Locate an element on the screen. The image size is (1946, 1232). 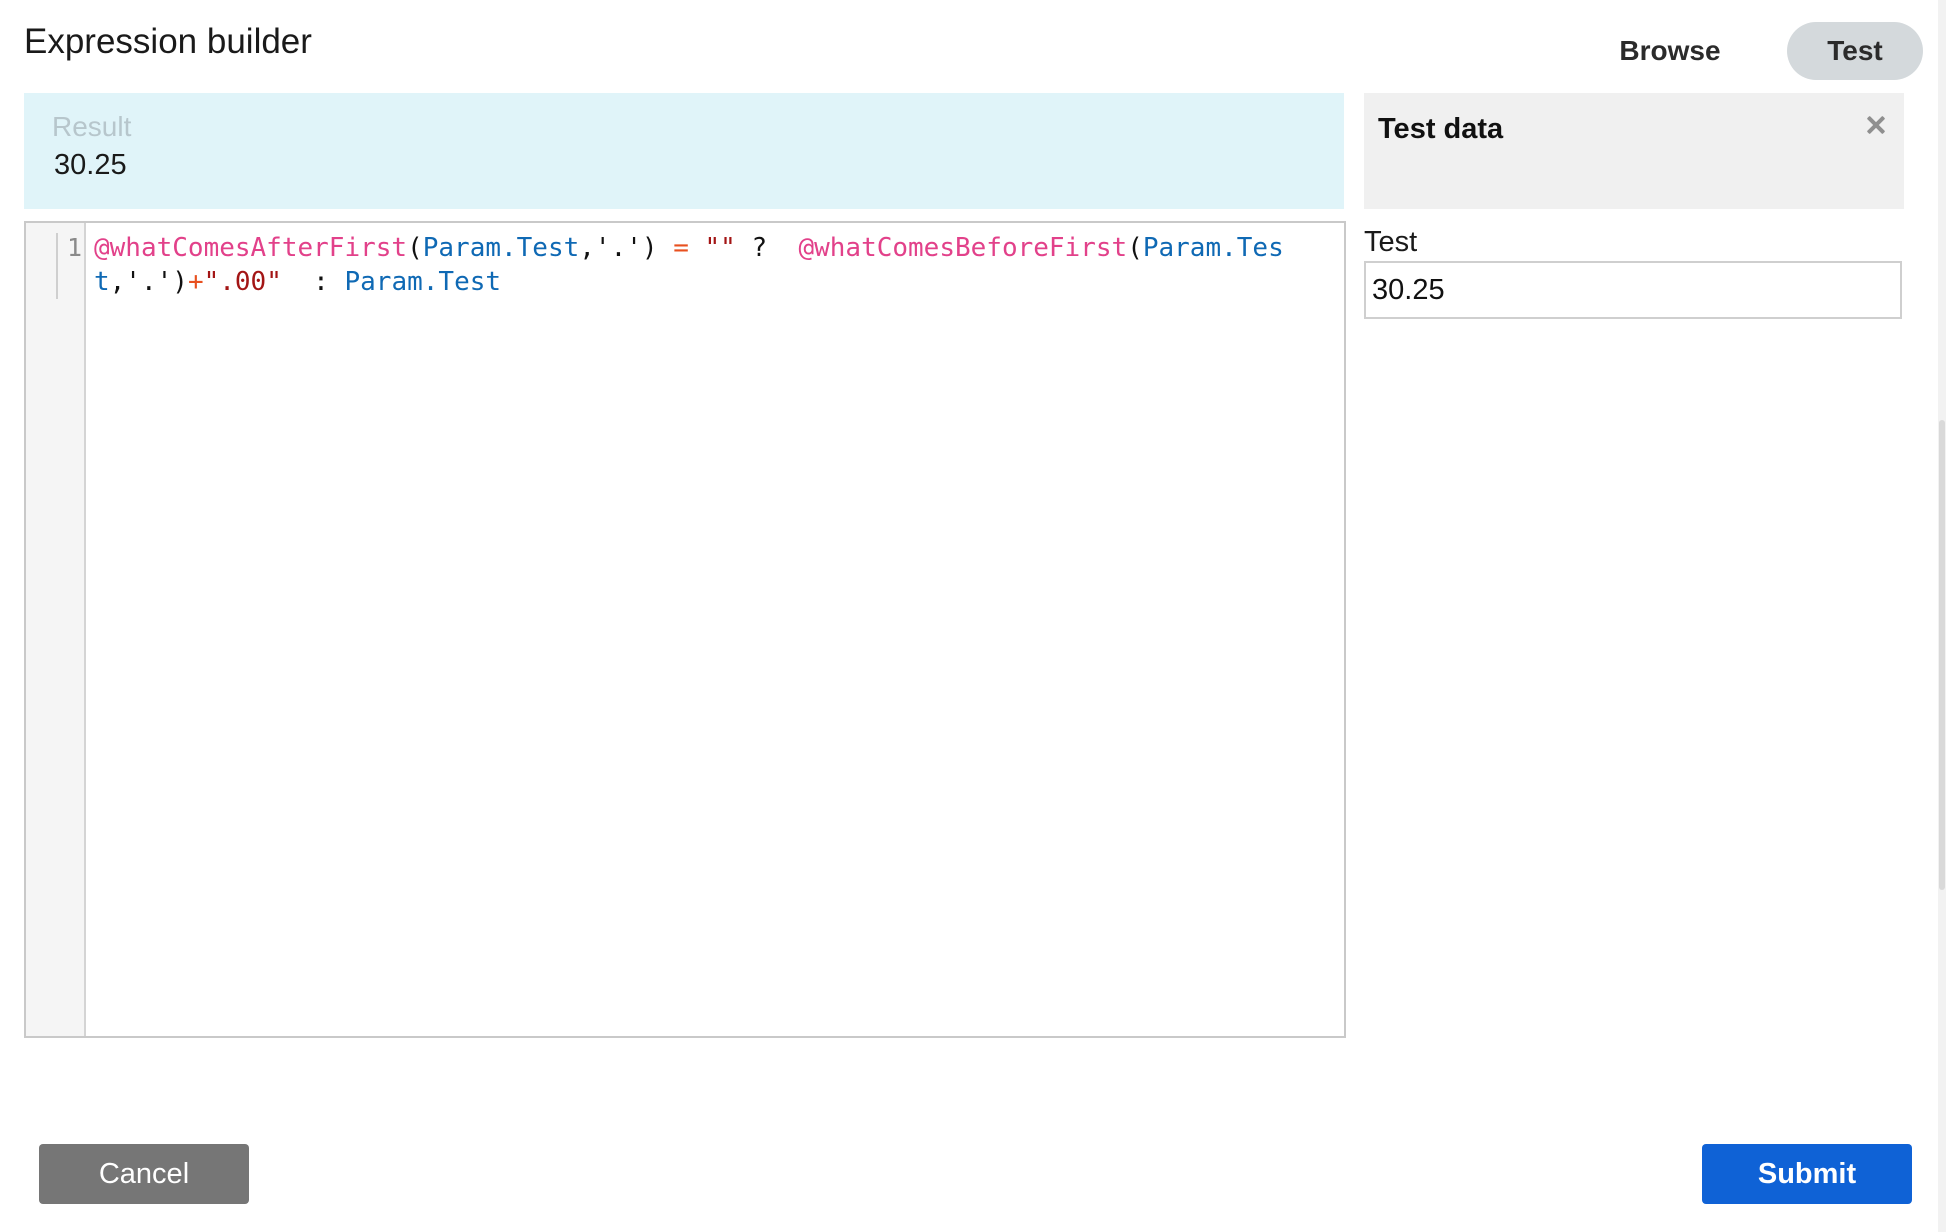
code-token-func: @whatComesBeforeFirst is located at coordinates (963, 248).